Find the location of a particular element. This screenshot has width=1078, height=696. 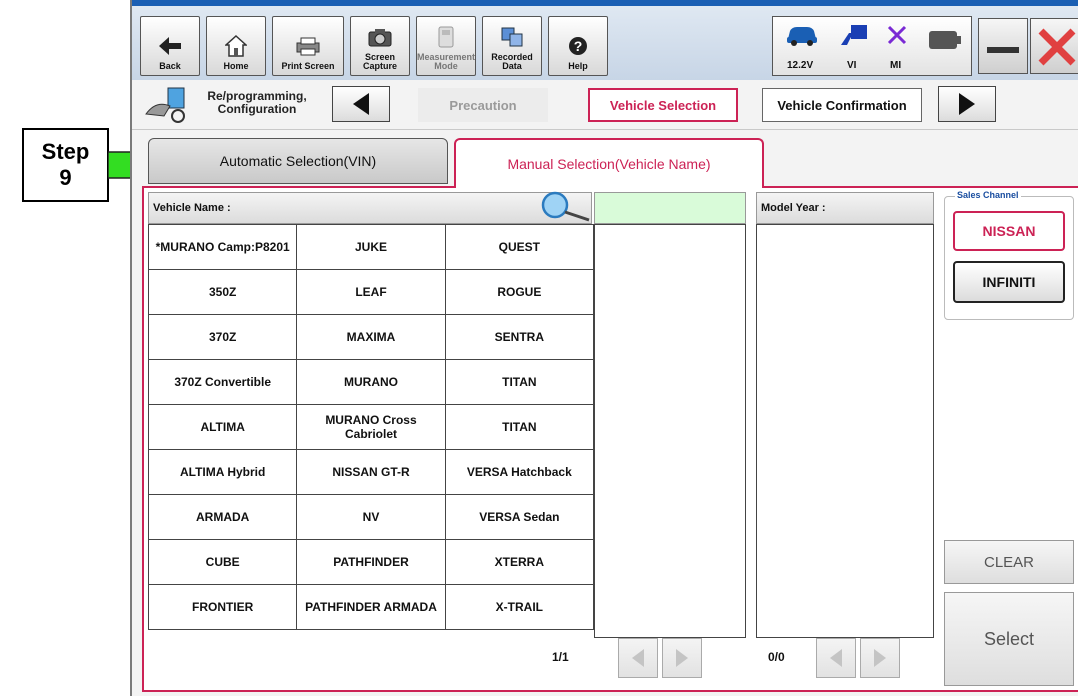

vehicle-name-cell: LEAF is located at coordinates (371, 292).